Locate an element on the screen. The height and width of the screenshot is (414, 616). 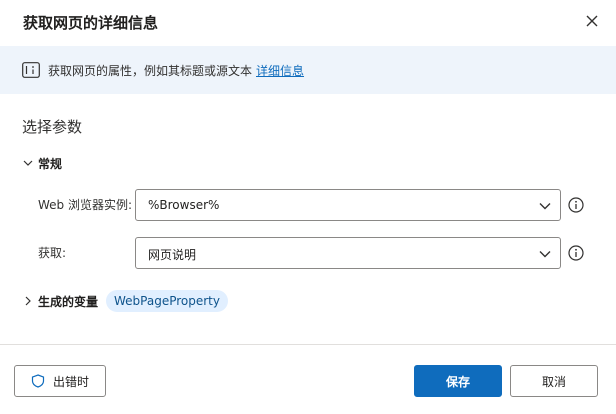
on-error-button: 出错时 is located at coordinates (60, 381).